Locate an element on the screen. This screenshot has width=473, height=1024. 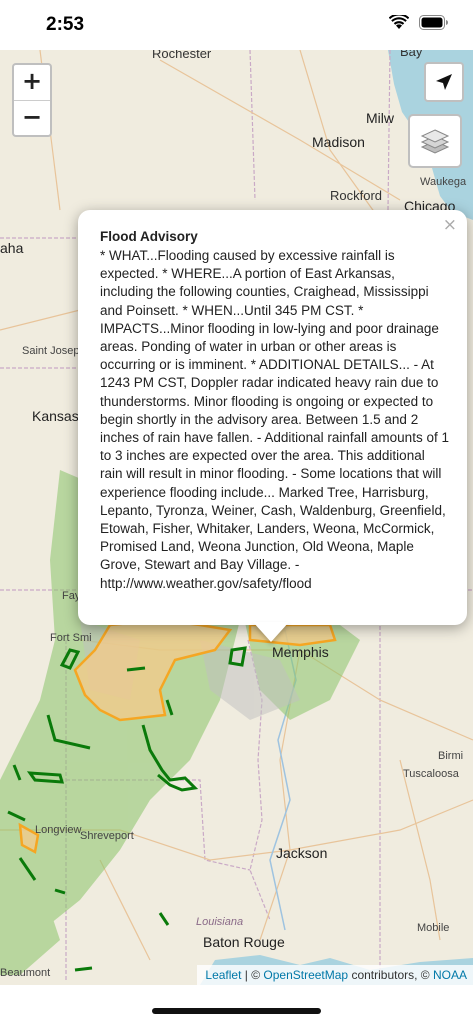
zoom-control: + − is located at coordinates (32, 100).